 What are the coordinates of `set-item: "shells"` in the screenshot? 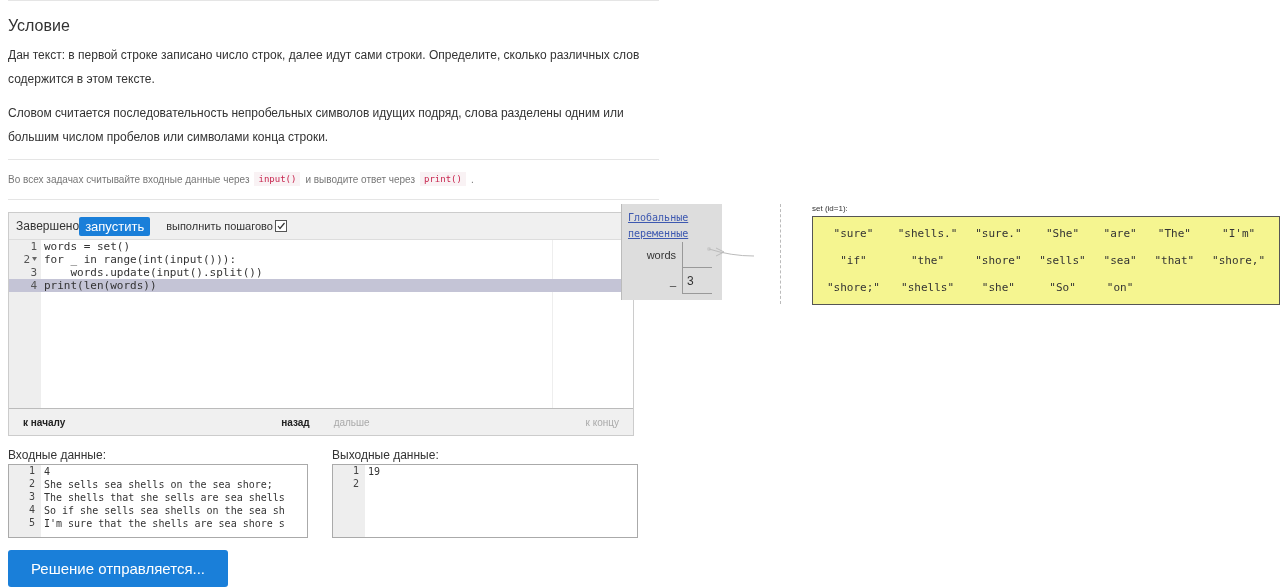 It's located at (927, 287).